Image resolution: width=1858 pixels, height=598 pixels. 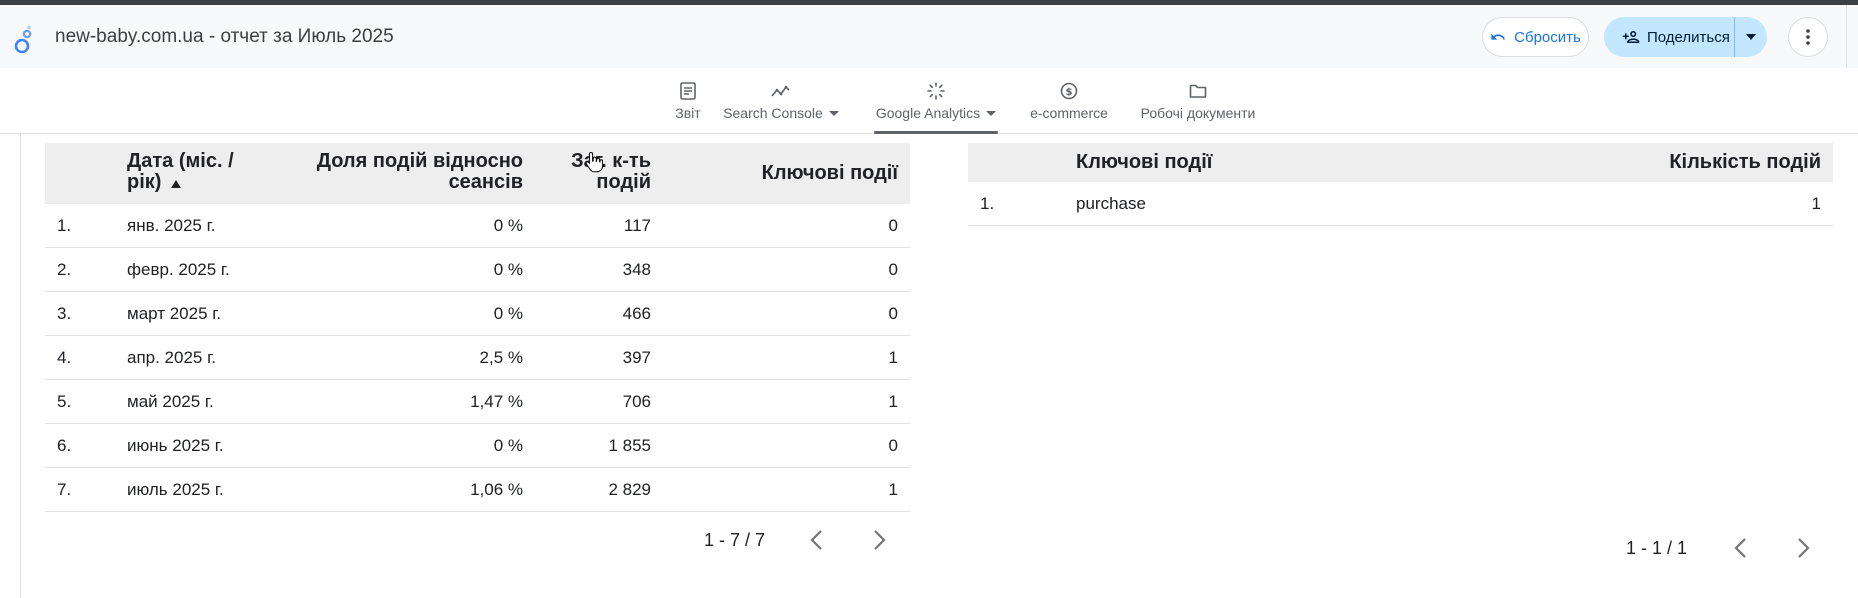 I want to click on table-row: 1. purchase 1, so click(x=1400, y=204).